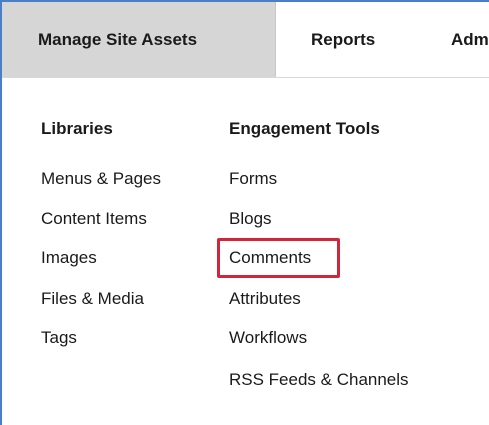 The width and height of the screenshot is (489, 425). I want to click on menu-item-files-media: Files & Media, so click(92, 299).